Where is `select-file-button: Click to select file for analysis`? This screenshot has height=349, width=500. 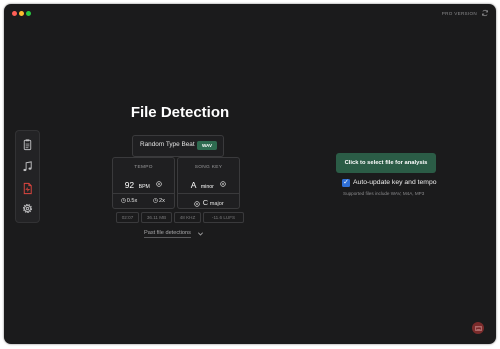
select-file-button: Click to select file for analysis is located at coordinates (386, 163).